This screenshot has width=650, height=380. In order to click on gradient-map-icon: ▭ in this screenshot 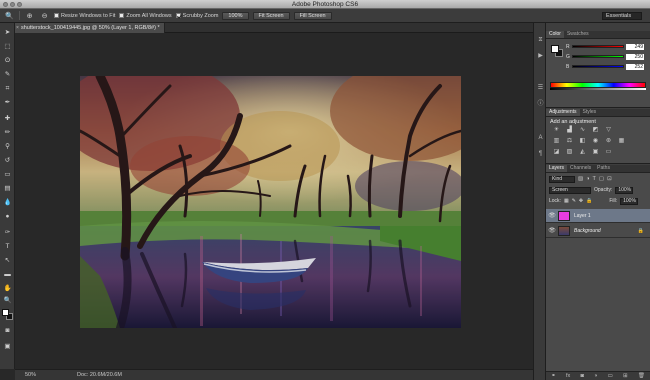, I will do `click(608, 152)`.